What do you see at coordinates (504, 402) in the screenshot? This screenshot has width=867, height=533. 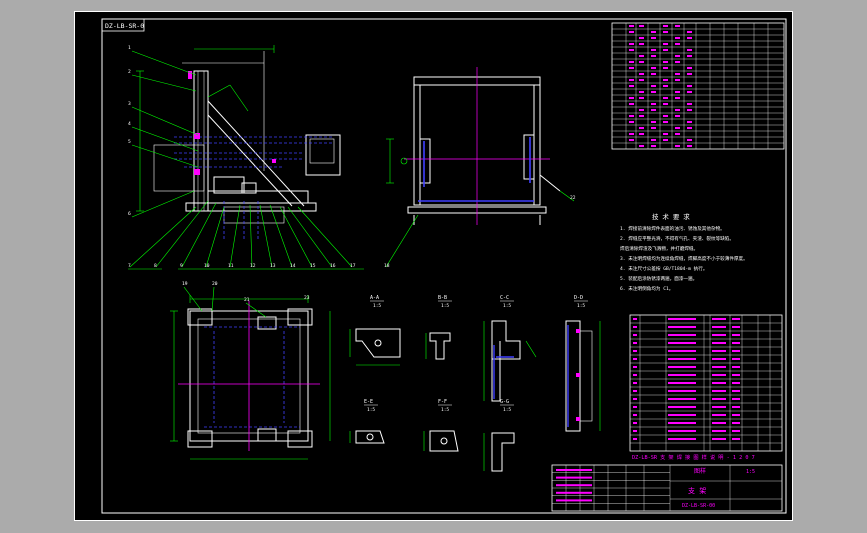 I see `section-label: G-G` at bounding box center [504, 402].